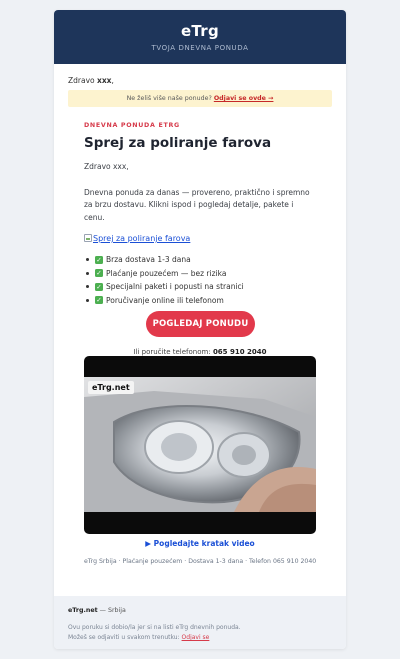 This screenshot has width=400, height=659. I want to click on footer-unsub-text: Možeš se odjaviti u svakom trenutku:, so click(124, 637).